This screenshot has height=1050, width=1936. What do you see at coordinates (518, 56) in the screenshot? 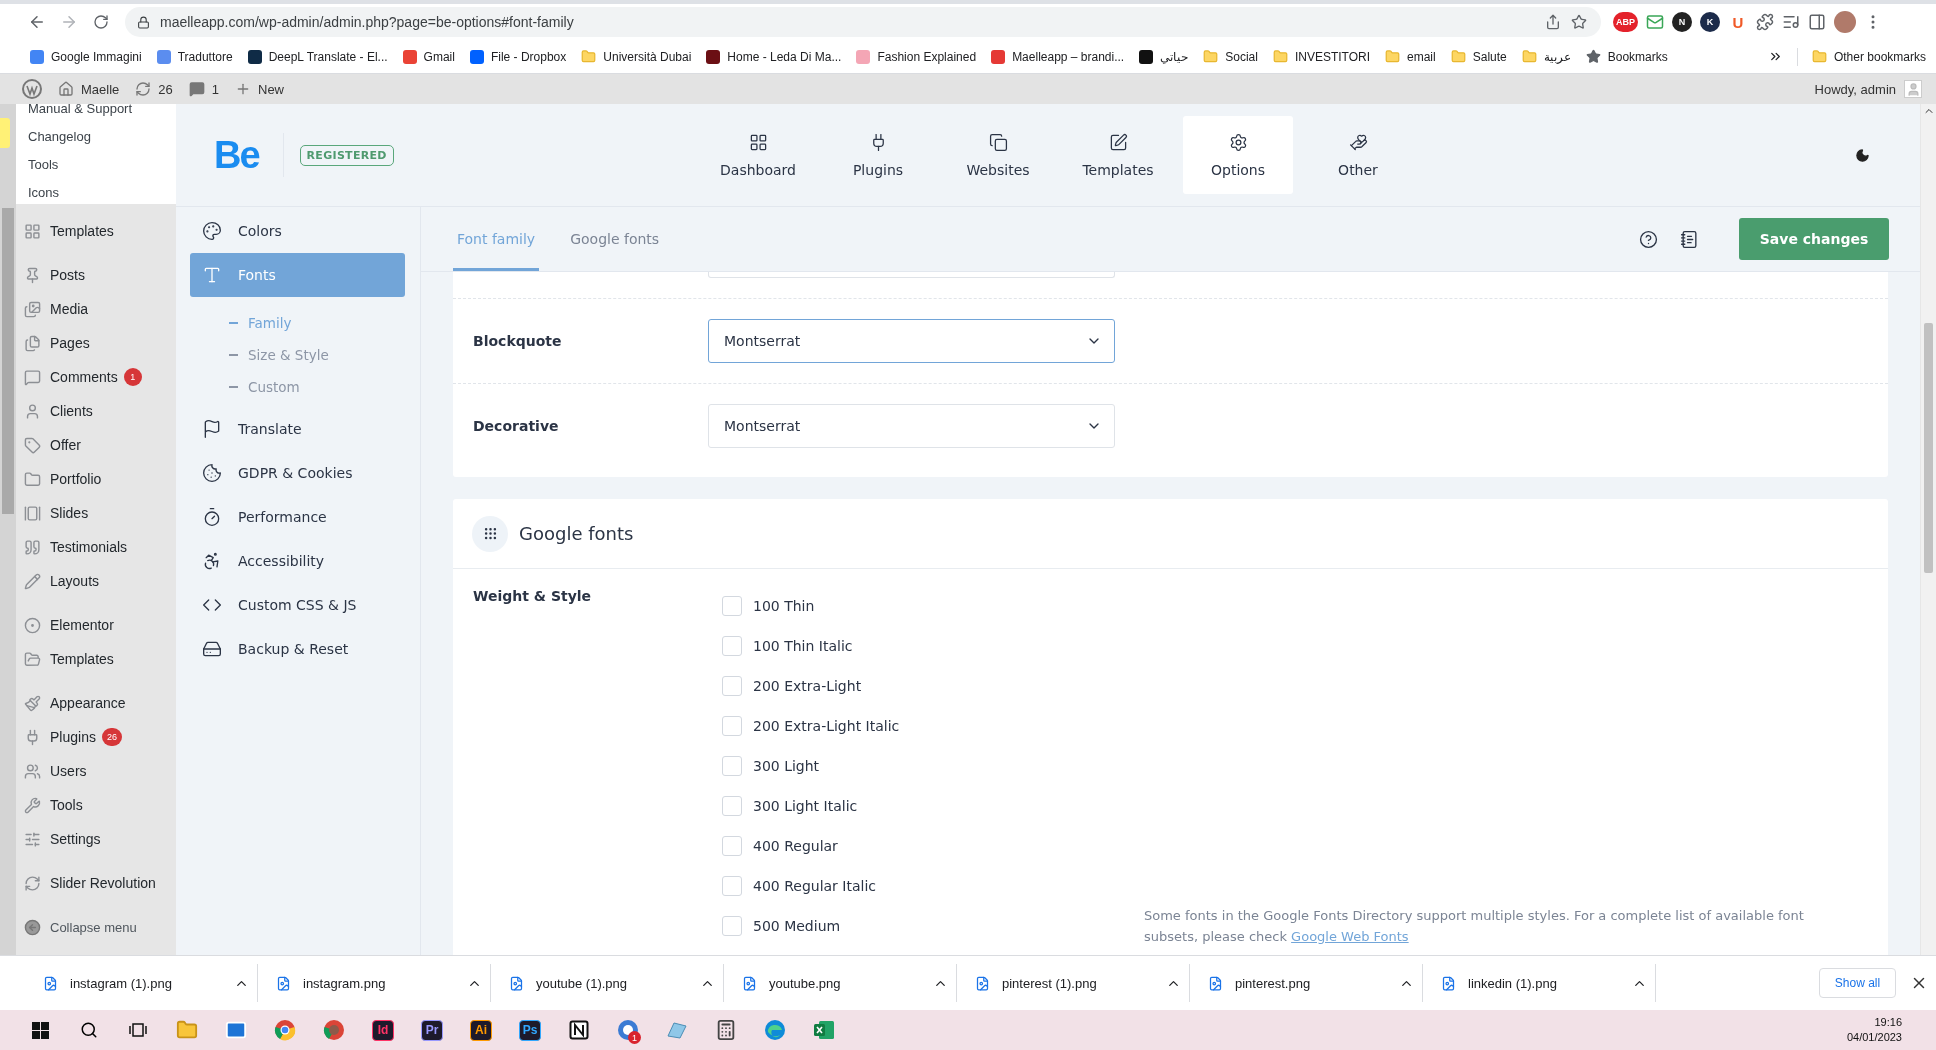
I see `bookmark-link: File - Dropbox` at bounding box center [518, 56].